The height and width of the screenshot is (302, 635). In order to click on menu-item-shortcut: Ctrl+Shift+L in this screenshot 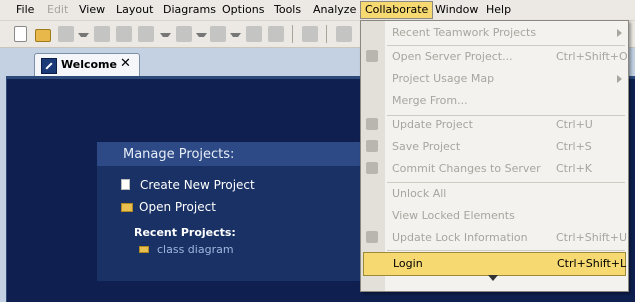, I will do `click(592, 263)`.